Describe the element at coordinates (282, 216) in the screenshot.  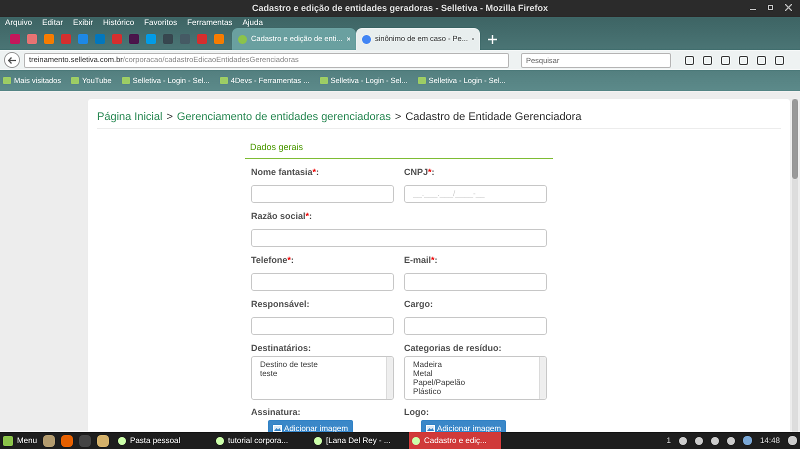
I see `field-label: Razão social*:` at that location.